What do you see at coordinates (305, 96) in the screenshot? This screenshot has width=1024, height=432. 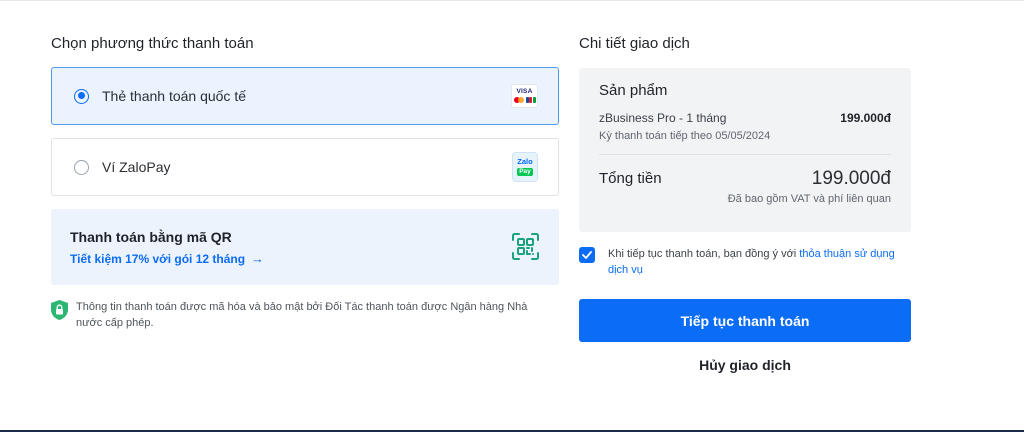 I see `payment-option-international-card: Thẻ thanh toán quốc tế VISA` at bounding box center [305, 96].